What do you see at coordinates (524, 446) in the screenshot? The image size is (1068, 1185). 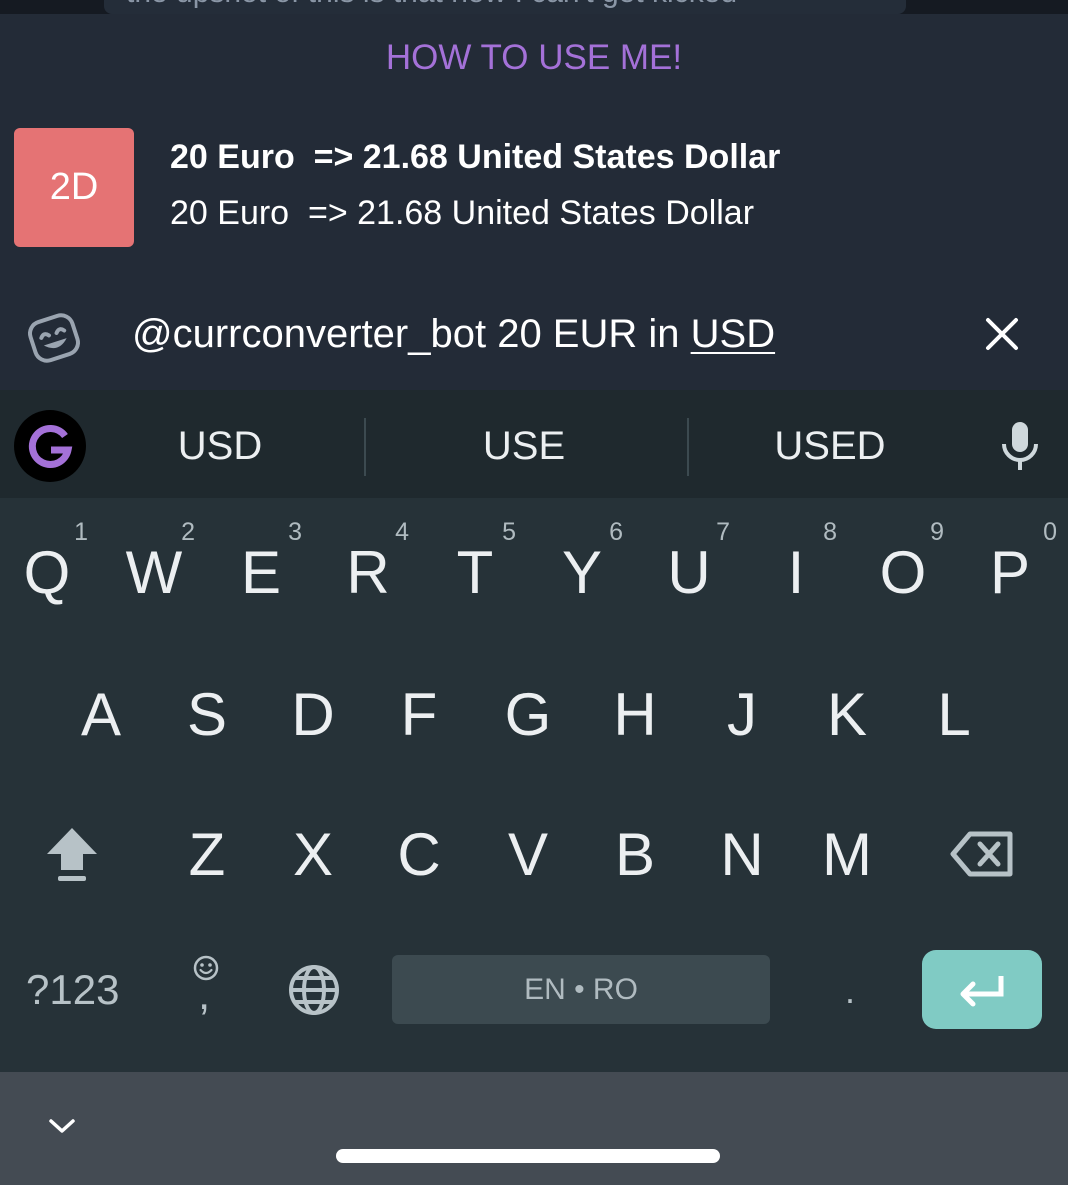 I see `suggestion-2: USE` at bounding box center [524, 446].